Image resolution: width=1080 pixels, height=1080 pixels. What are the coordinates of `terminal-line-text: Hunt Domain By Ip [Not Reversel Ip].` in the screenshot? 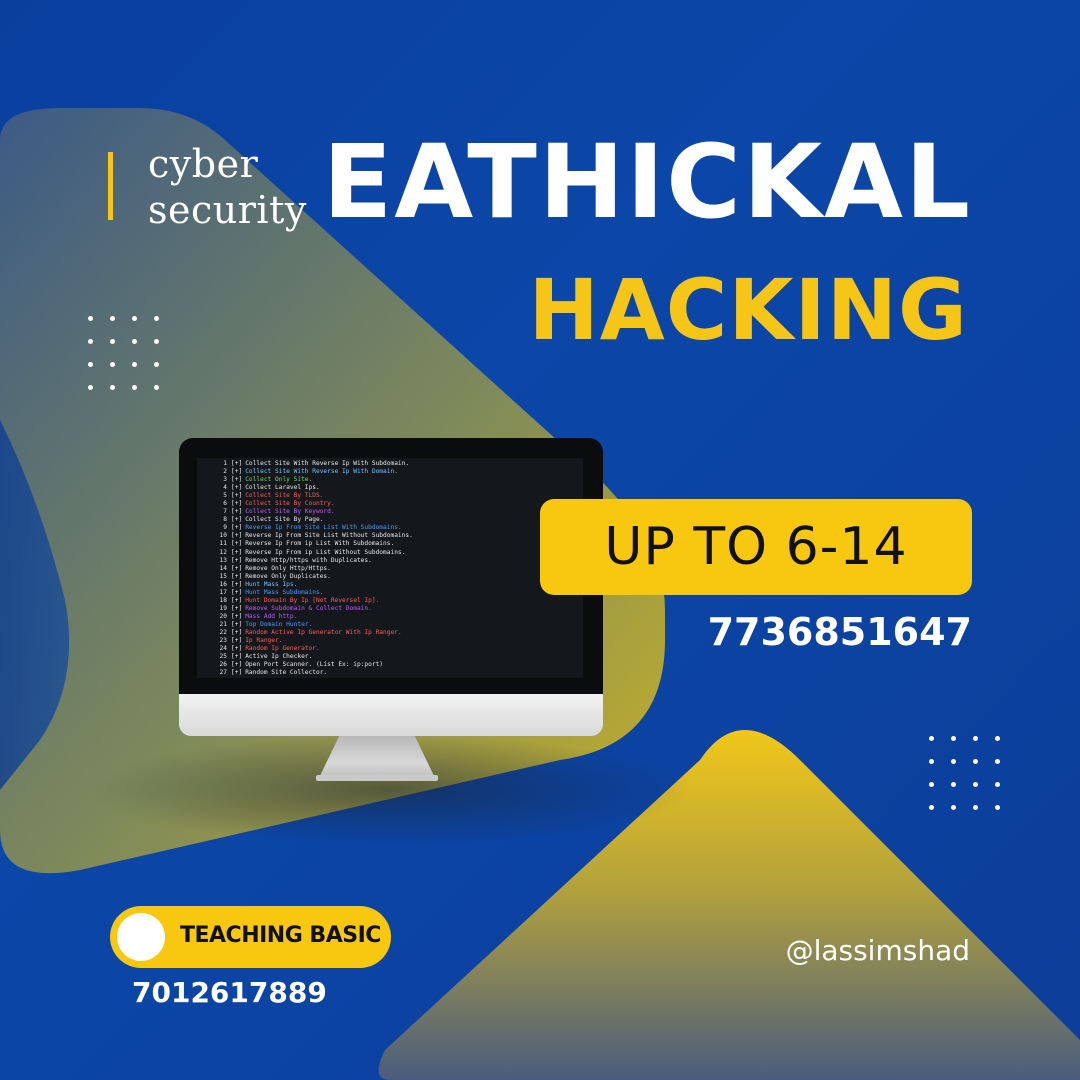 It's located at (312, 600).